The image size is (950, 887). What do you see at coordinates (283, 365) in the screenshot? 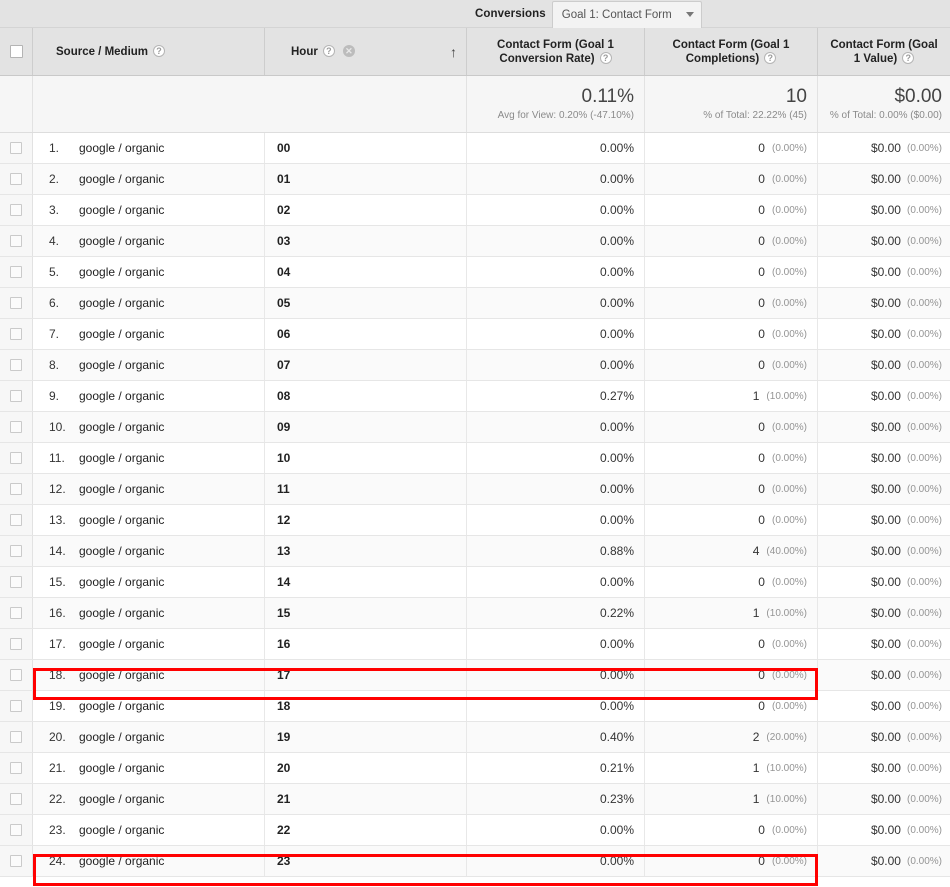
I see `row-hour: 07` at bounding box center [283, 365].